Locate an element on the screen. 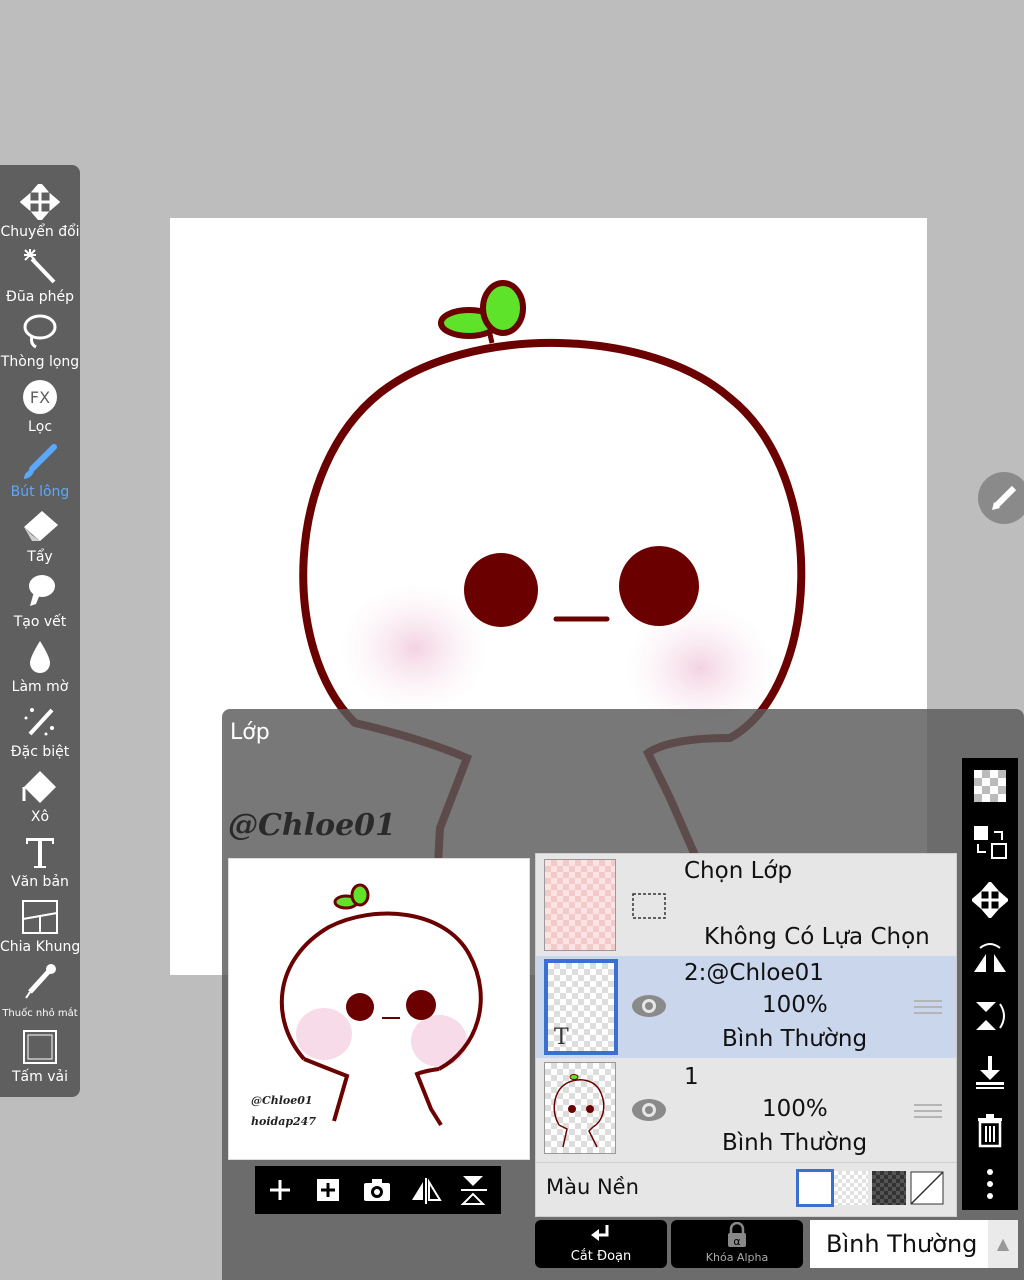 This screenshot has width=1024, height=1280. move-arrows-icon is located at coordinates (40, 202).